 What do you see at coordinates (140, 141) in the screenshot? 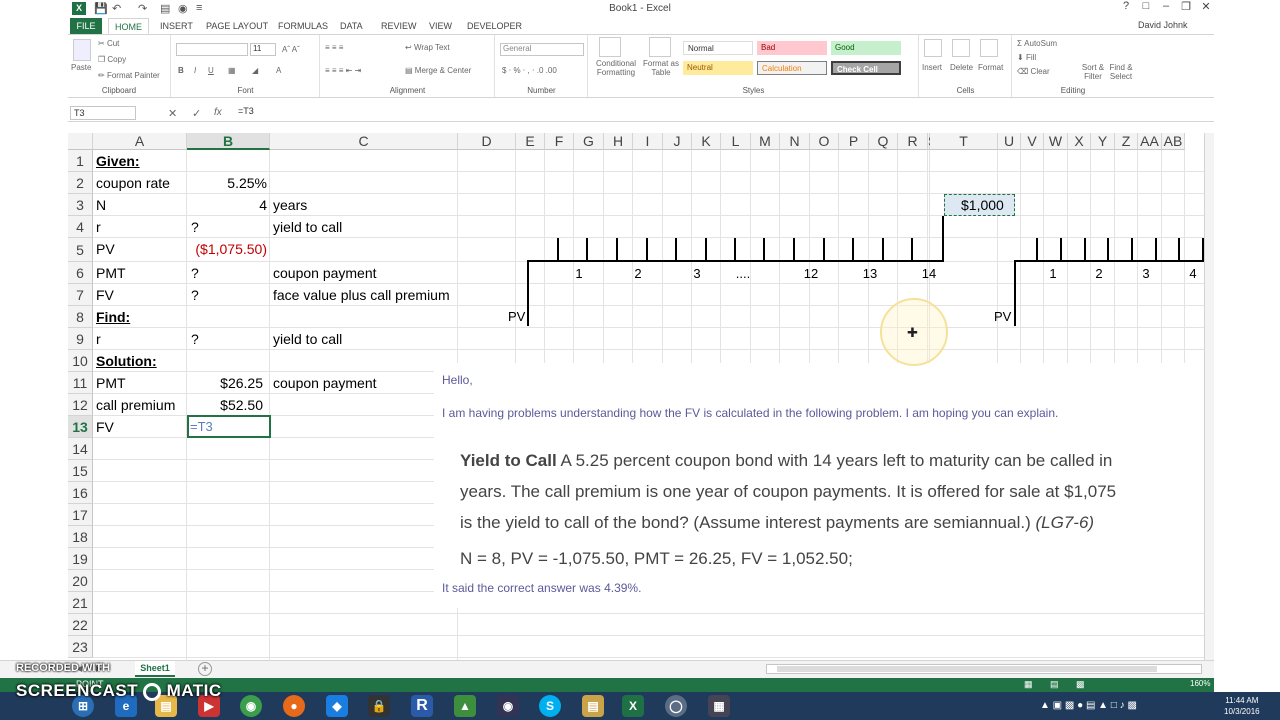
I see `column-header-a: A` at bounding box center [140, 141].